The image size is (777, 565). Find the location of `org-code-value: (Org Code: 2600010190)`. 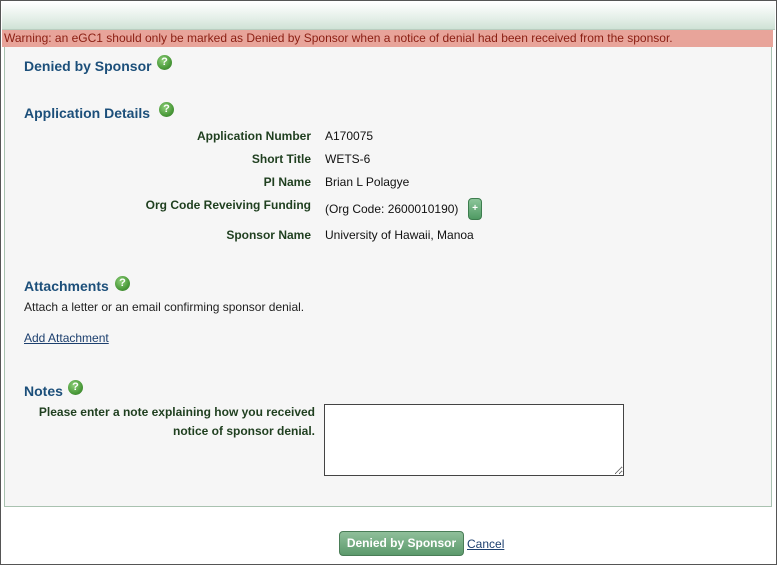

org-code-value: (Org Code: 2600010190) is located at coordinates (392, 209).